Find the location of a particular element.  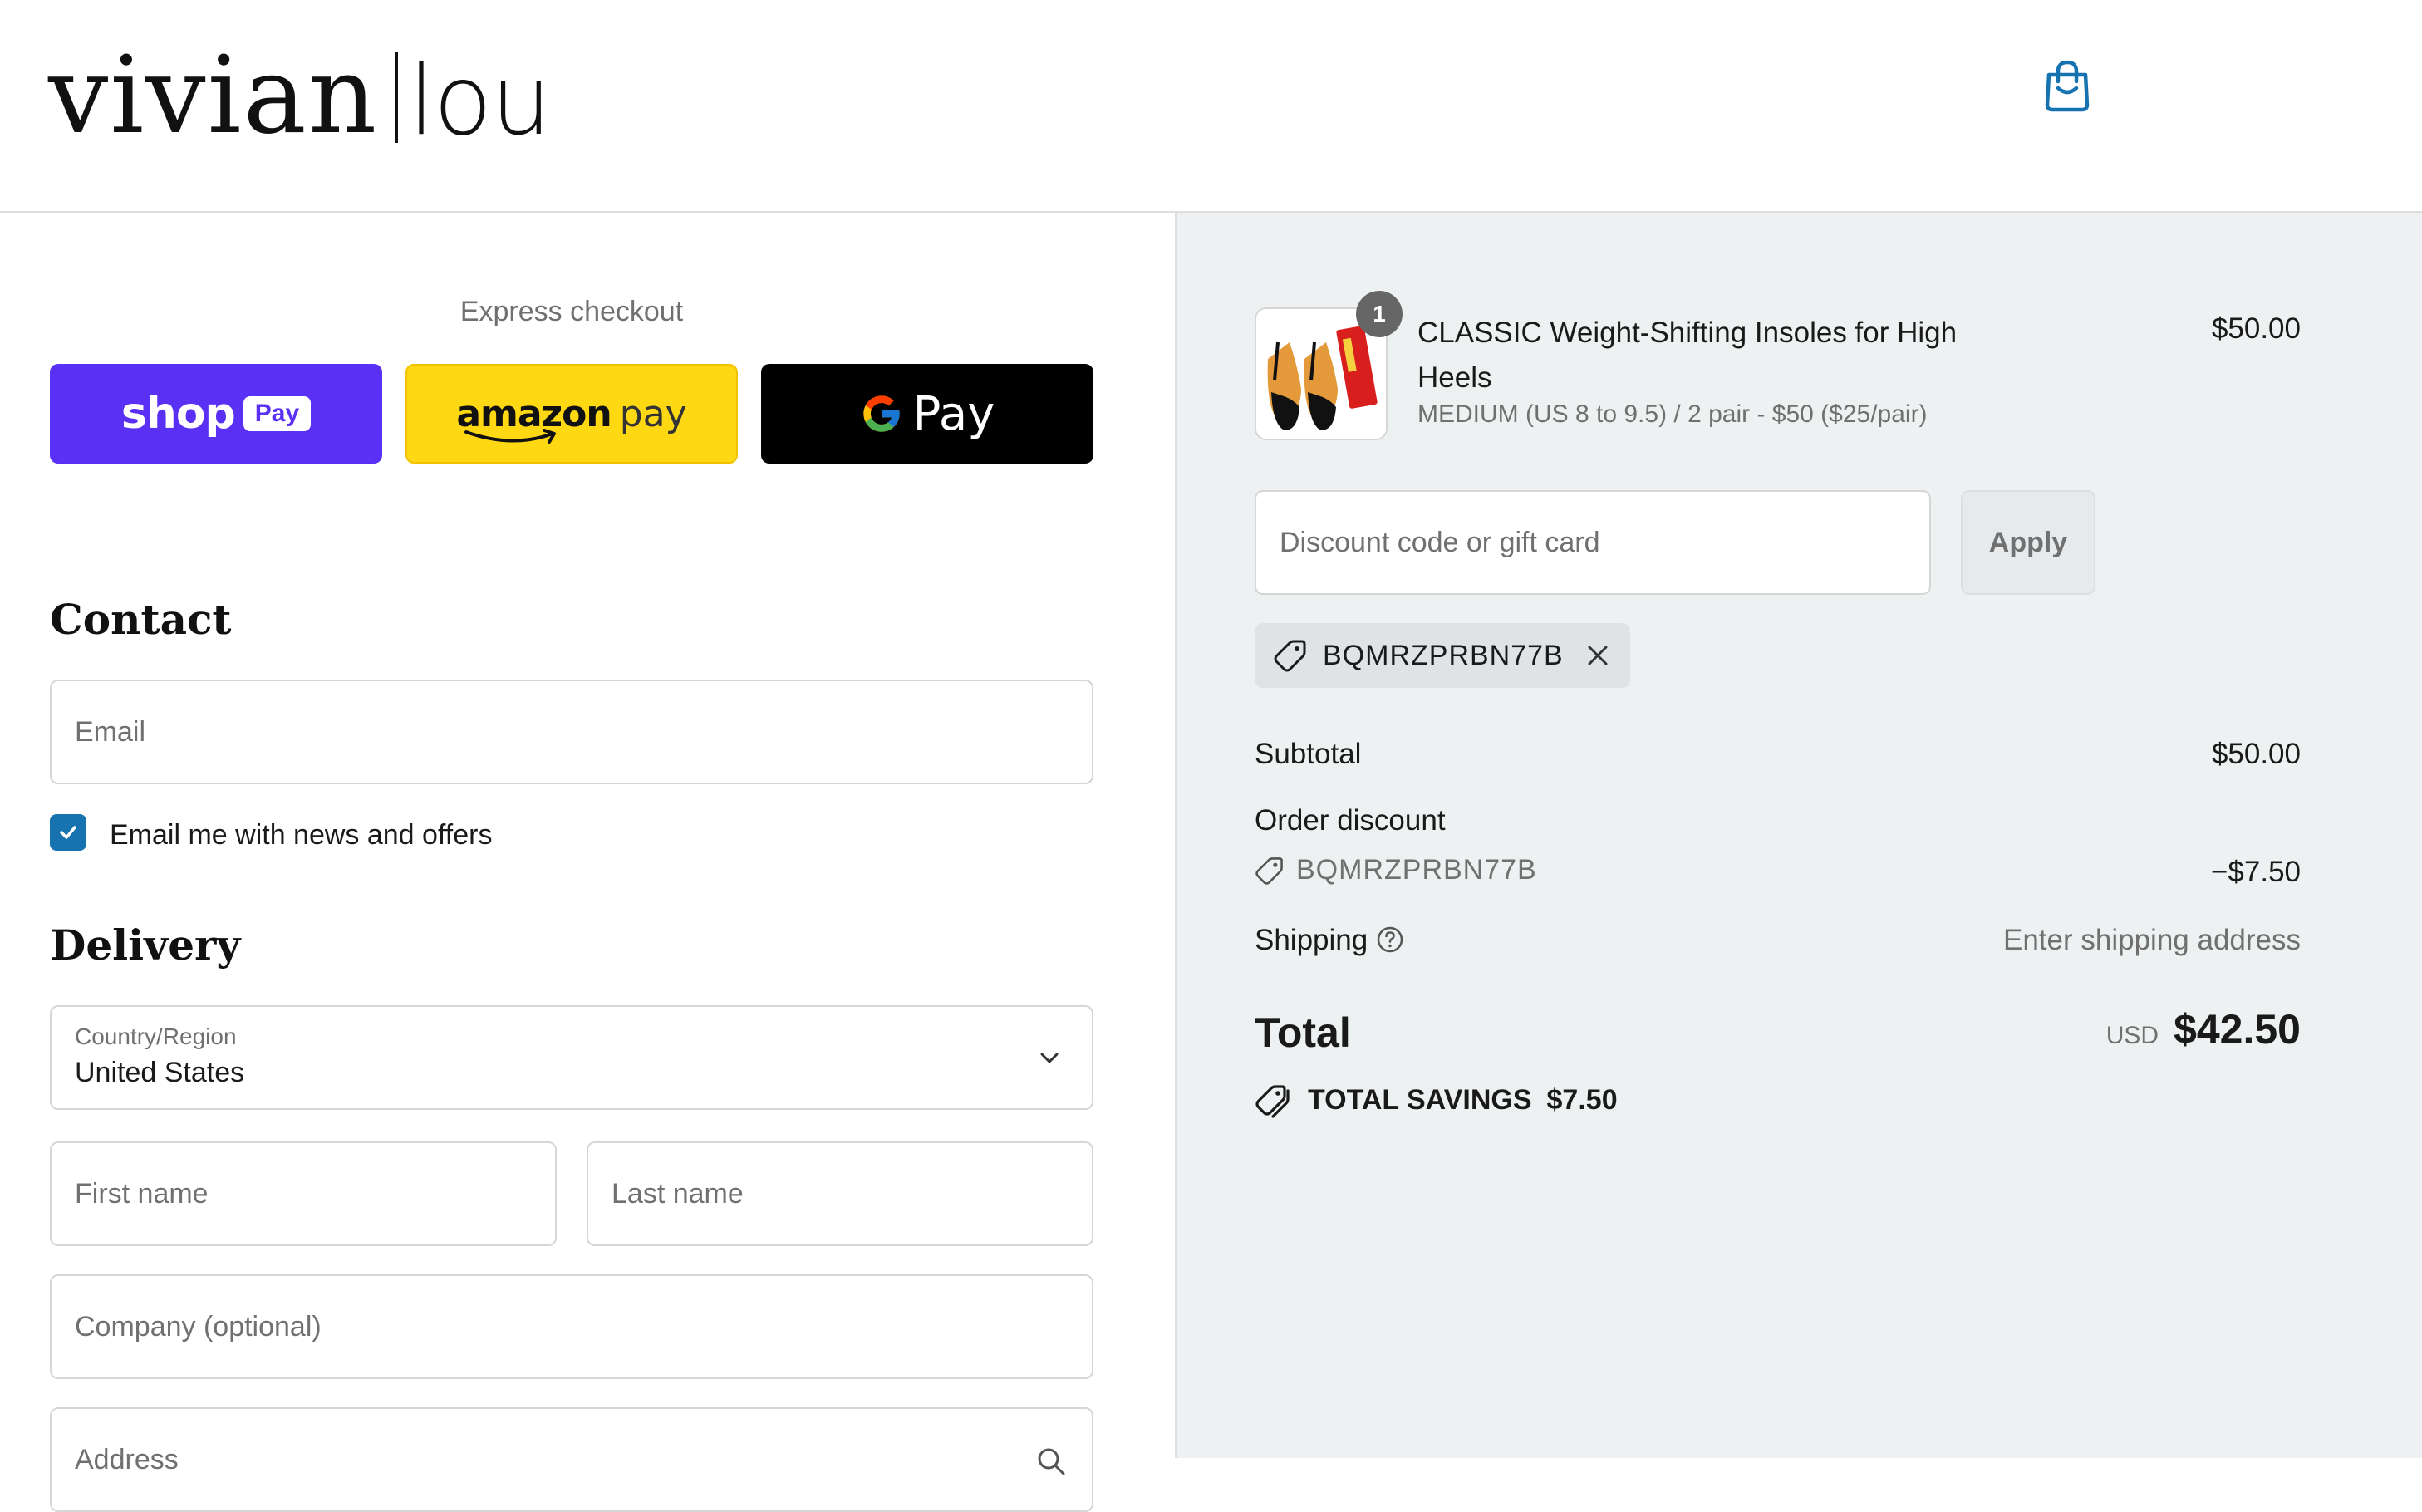

logo-text-sub: lou is located at coordinates (480, 101).